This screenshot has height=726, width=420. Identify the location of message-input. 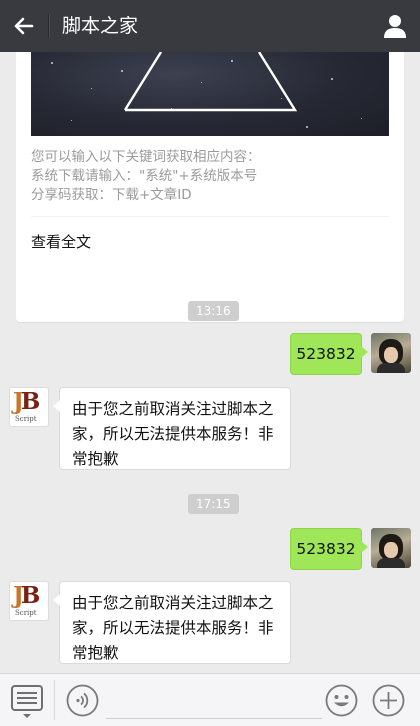
(214, 703).